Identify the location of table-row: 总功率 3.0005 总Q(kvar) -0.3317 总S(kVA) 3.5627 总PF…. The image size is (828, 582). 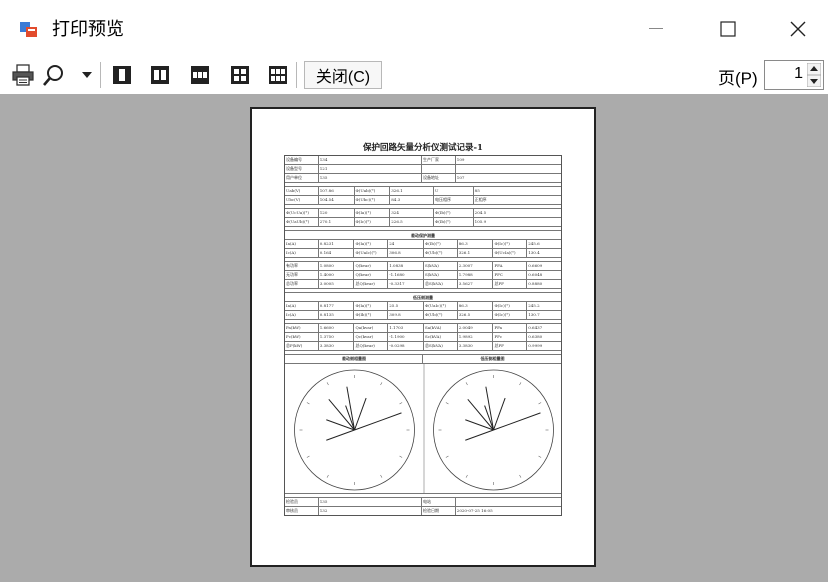
(423, 284).